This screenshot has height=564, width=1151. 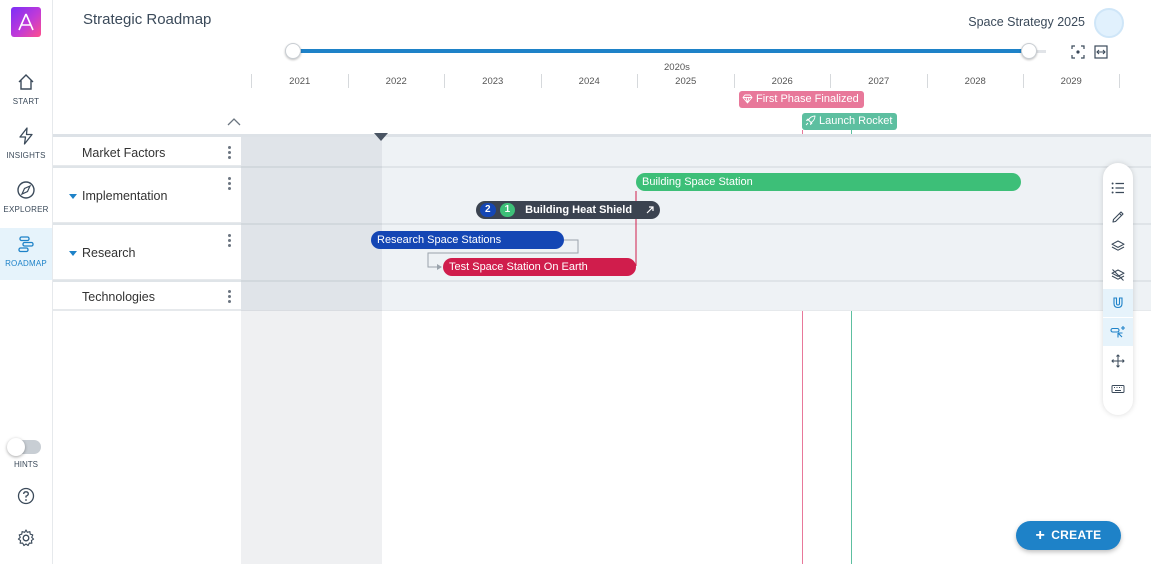 I want to click on tool-magnet, so click(x=1118, y=303).